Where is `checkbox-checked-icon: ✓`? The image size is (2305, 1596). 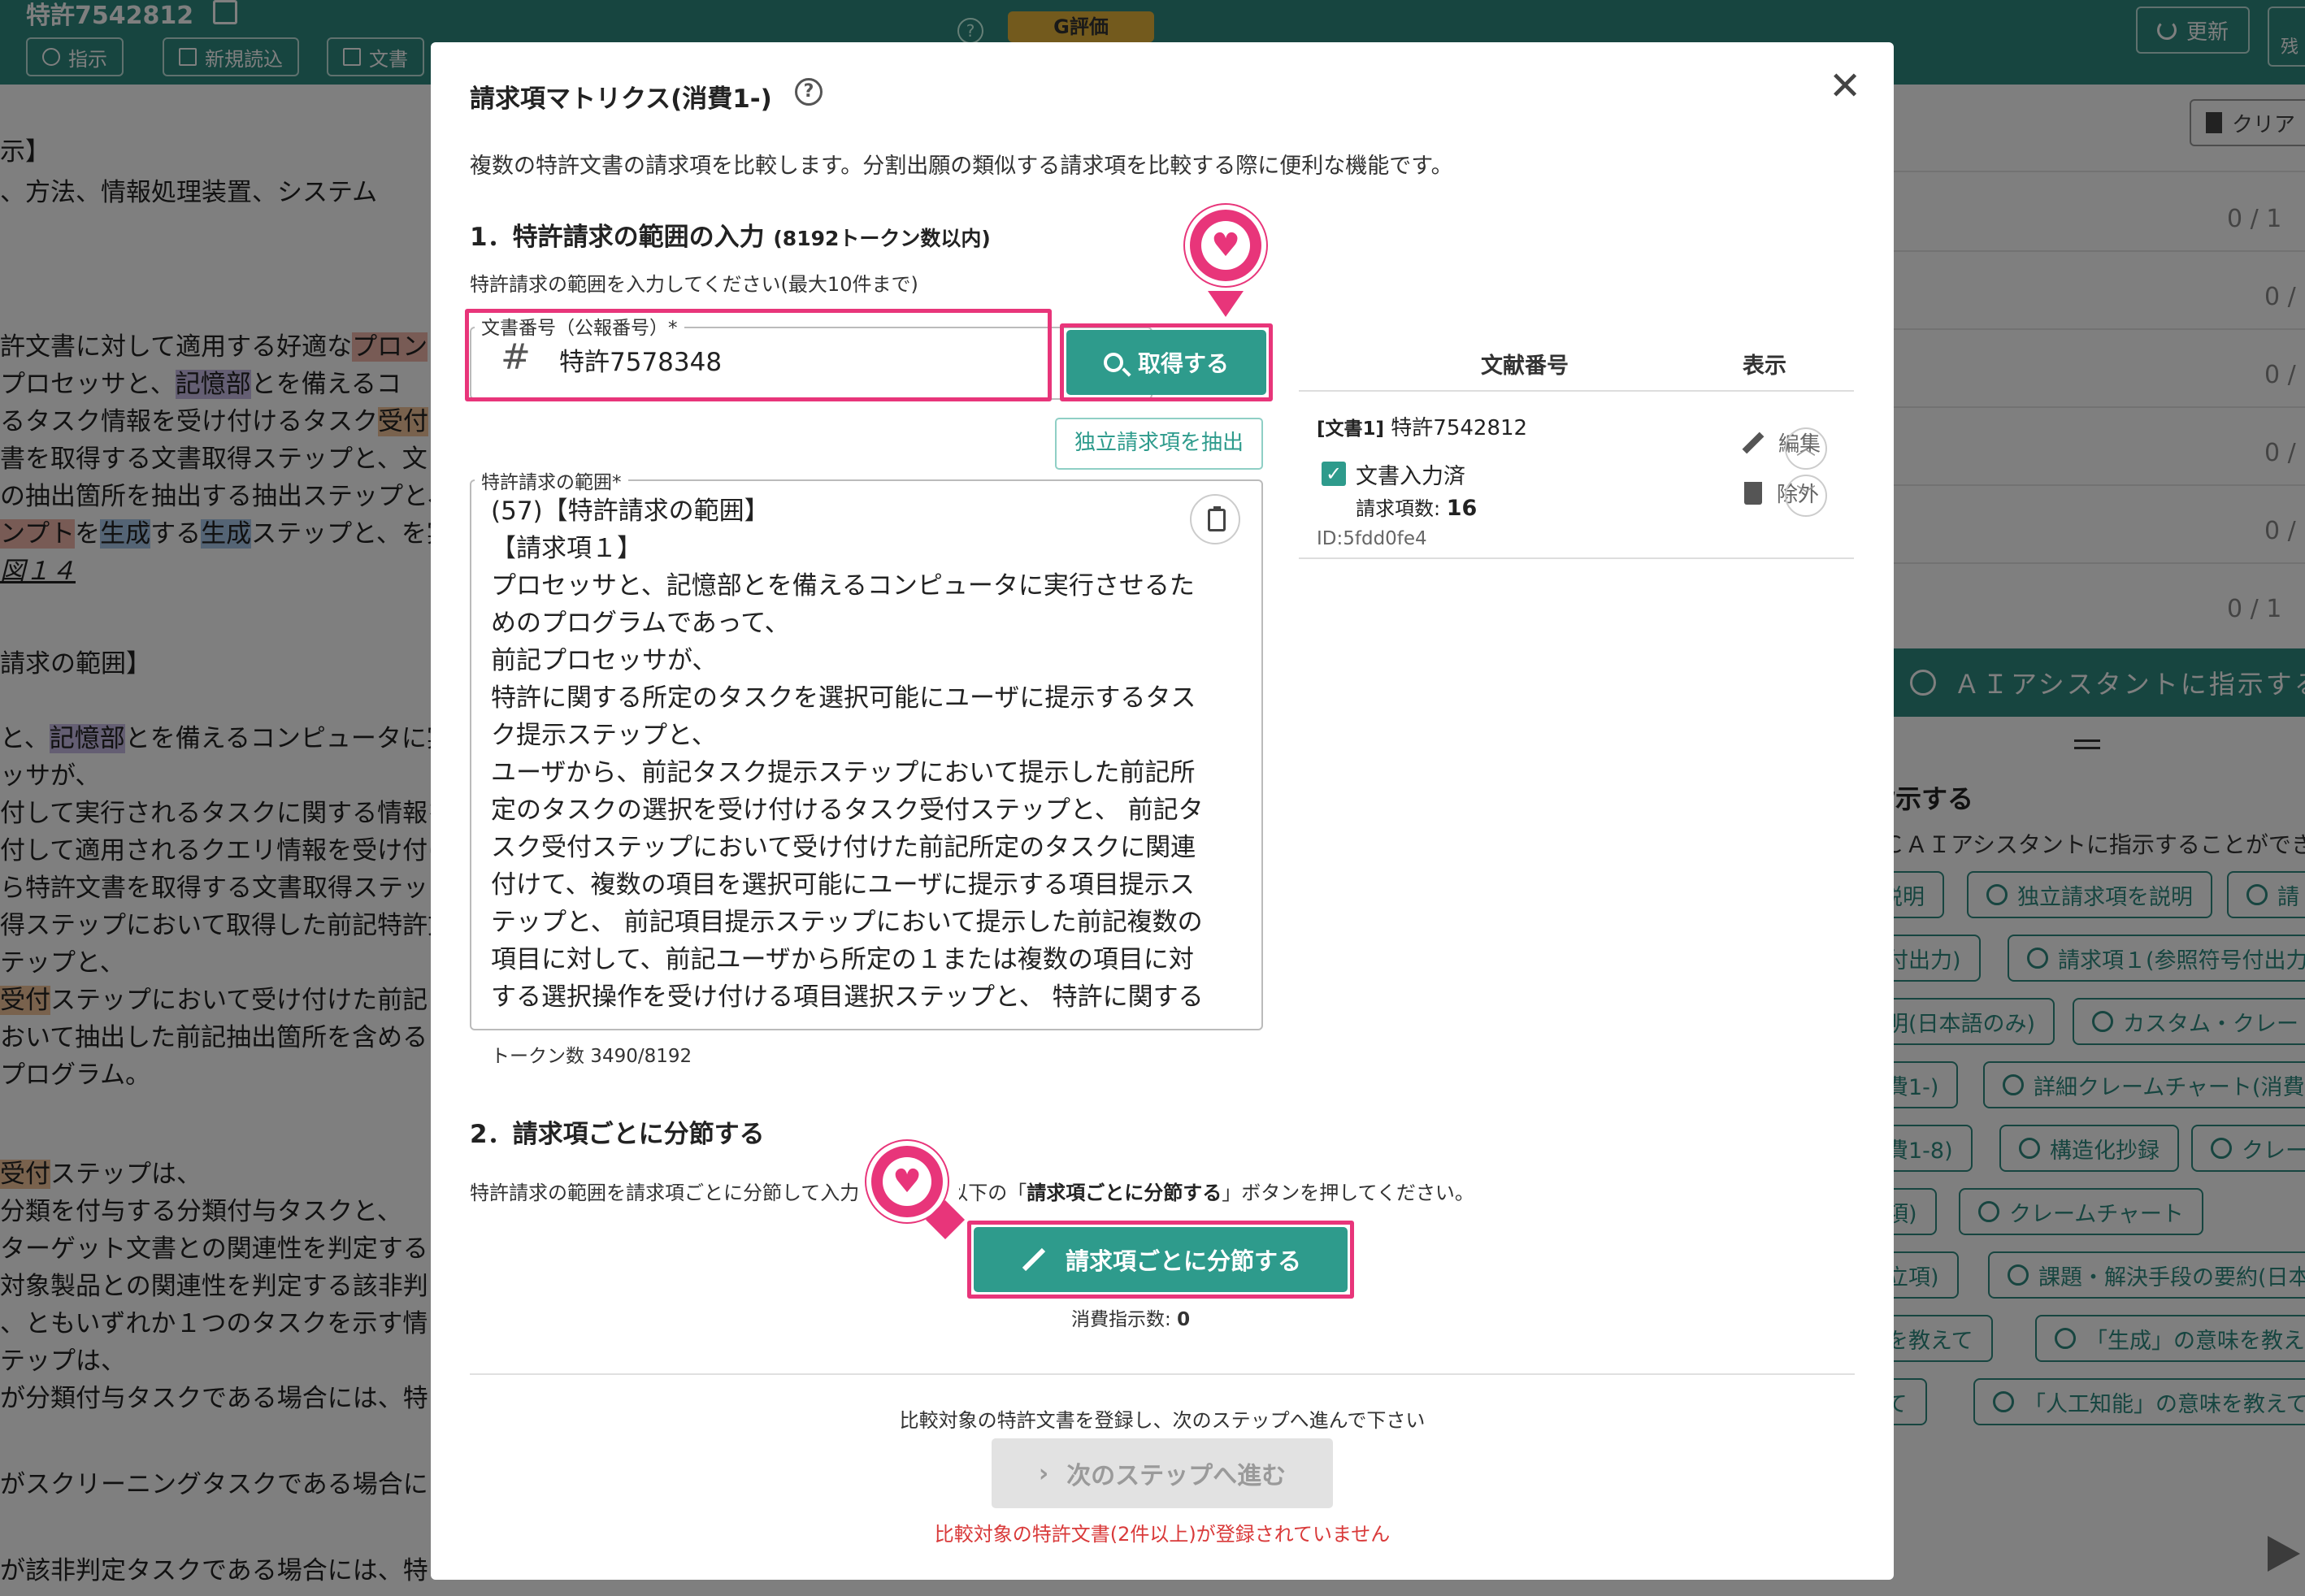 checkbox-checked-icon: ✓ is located at coordinates (1334, 474).